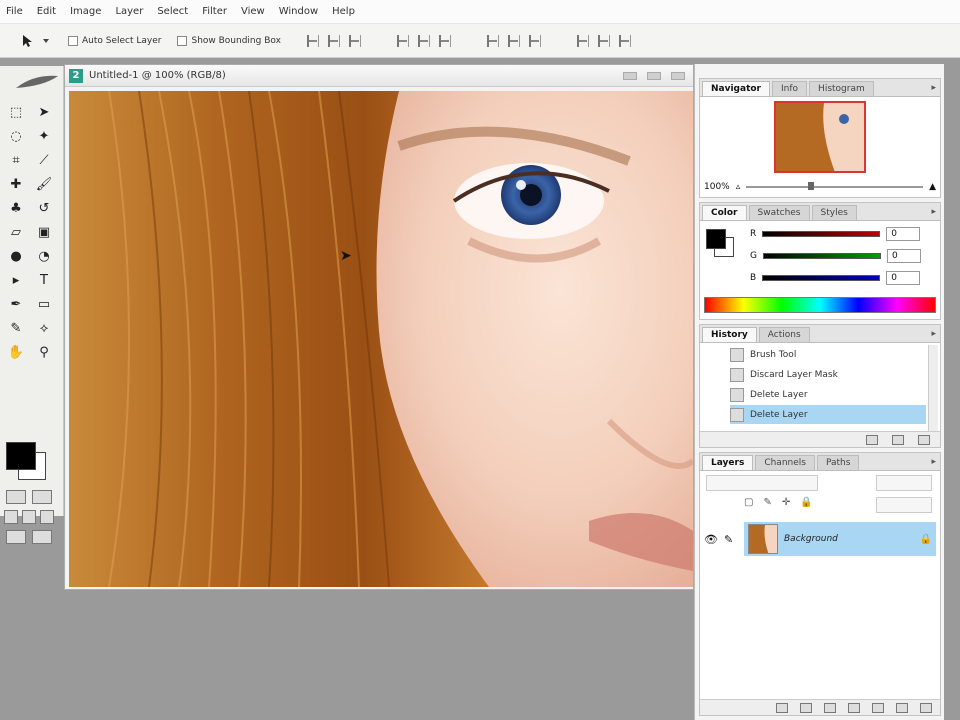 This screenshot has height=720, width=960. What do you see at coordinates (402, 40) in the screenshot?
I see `align-left-icon` at bounding box center [402, 40].